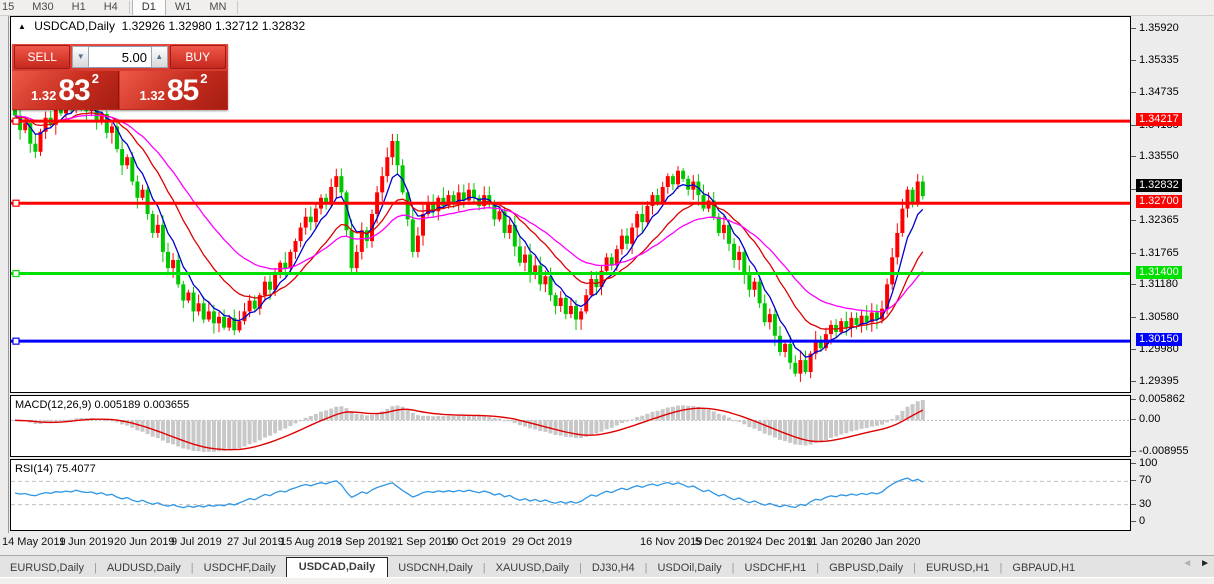  Describe the element at coordinates (958, 568) in the screenshot. I see `tab-eurusd-h1: EURUSD,H1` at that location.